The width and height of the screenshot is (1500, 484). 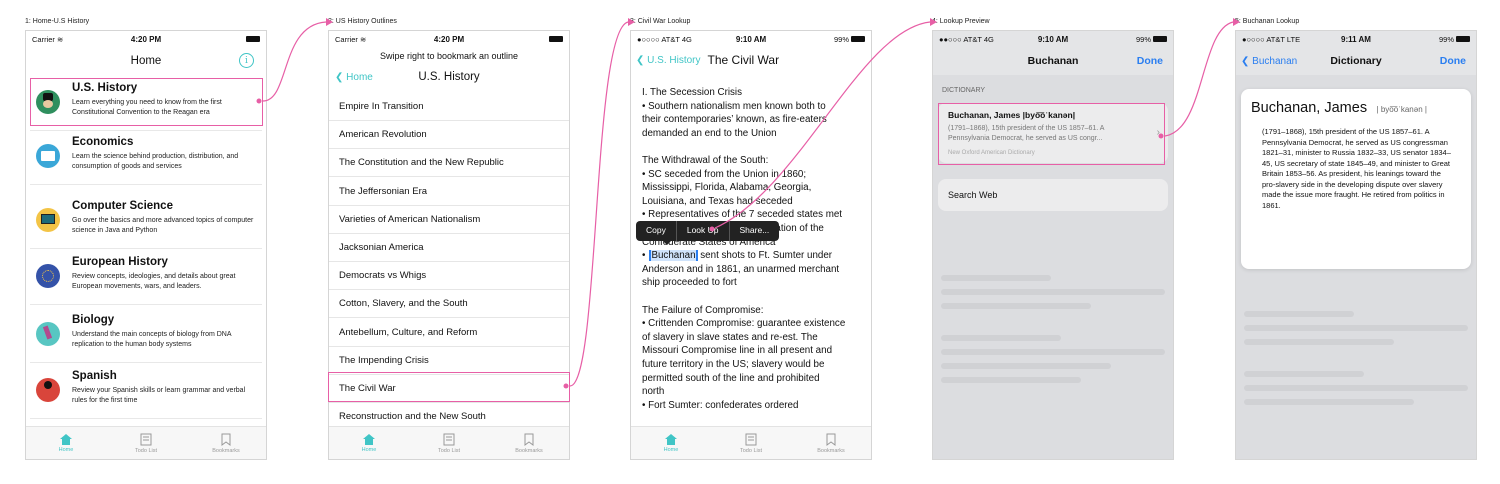 I want to click on back-button: ❮ Home, so click(x=354, y=77).